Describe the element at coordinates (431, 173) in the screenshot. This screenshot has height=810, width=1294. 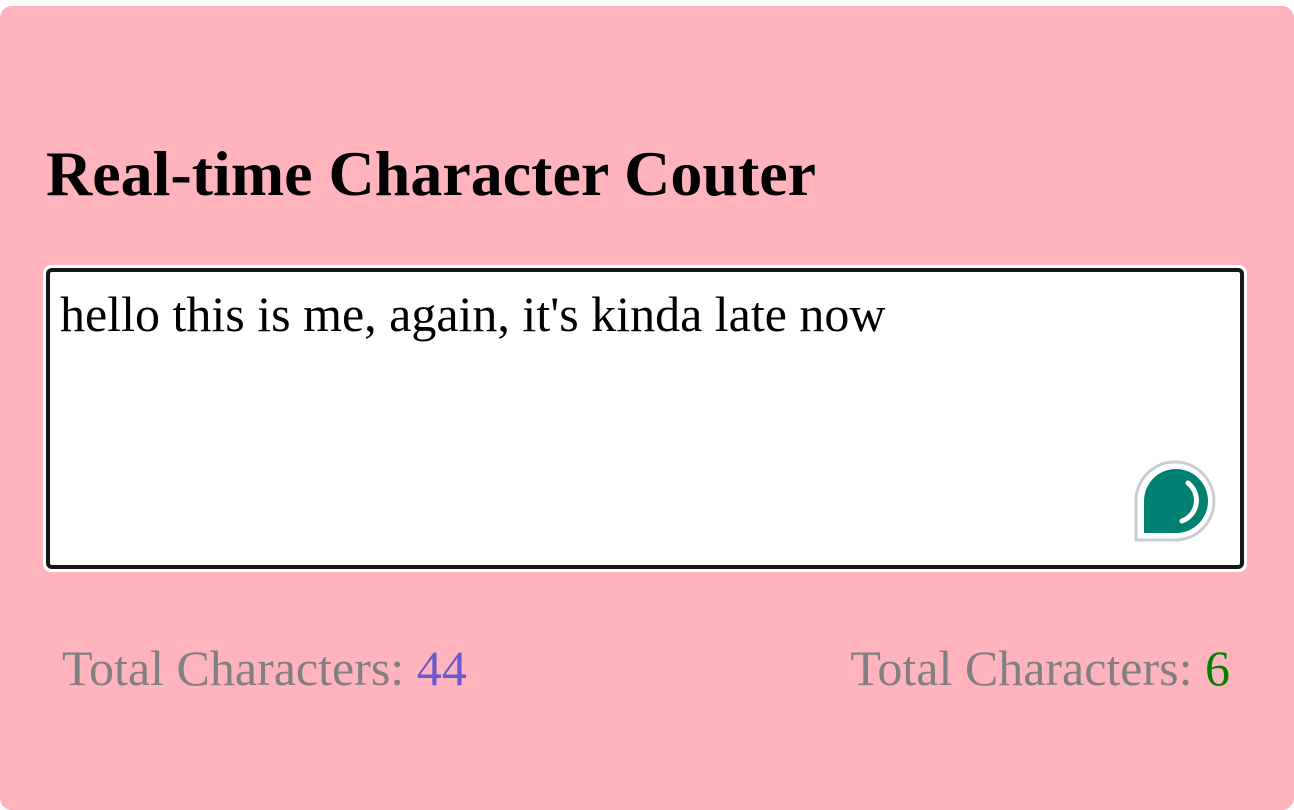
I see `page-title: Real-time Character Couter` at that location.